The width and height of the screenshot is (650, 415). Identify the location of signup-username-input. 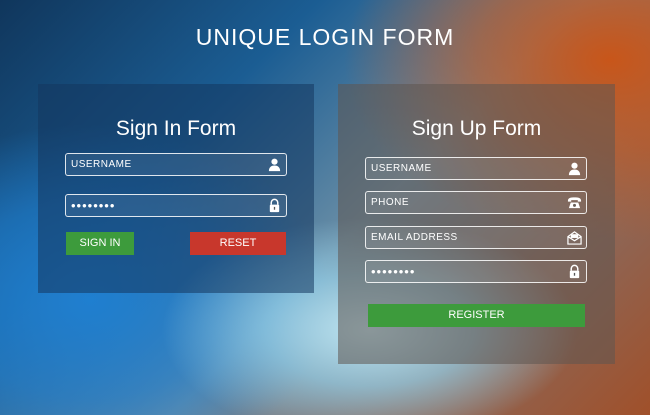
(466, 168).